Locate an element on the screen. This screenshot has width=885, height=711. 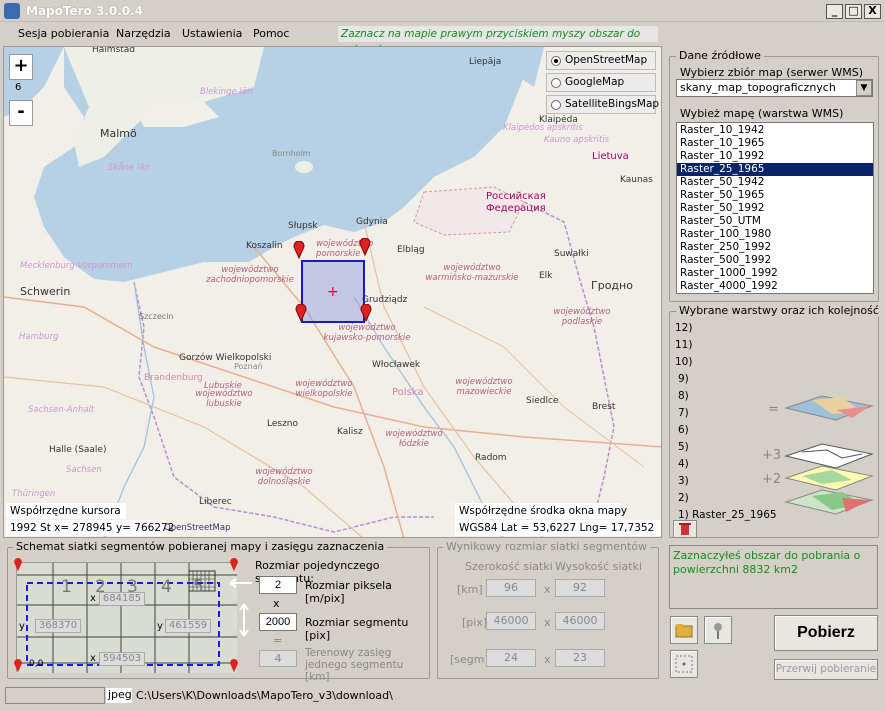
wms-set-select: skany_map_topograficznych ▼ is located at coordinates (774, 88).